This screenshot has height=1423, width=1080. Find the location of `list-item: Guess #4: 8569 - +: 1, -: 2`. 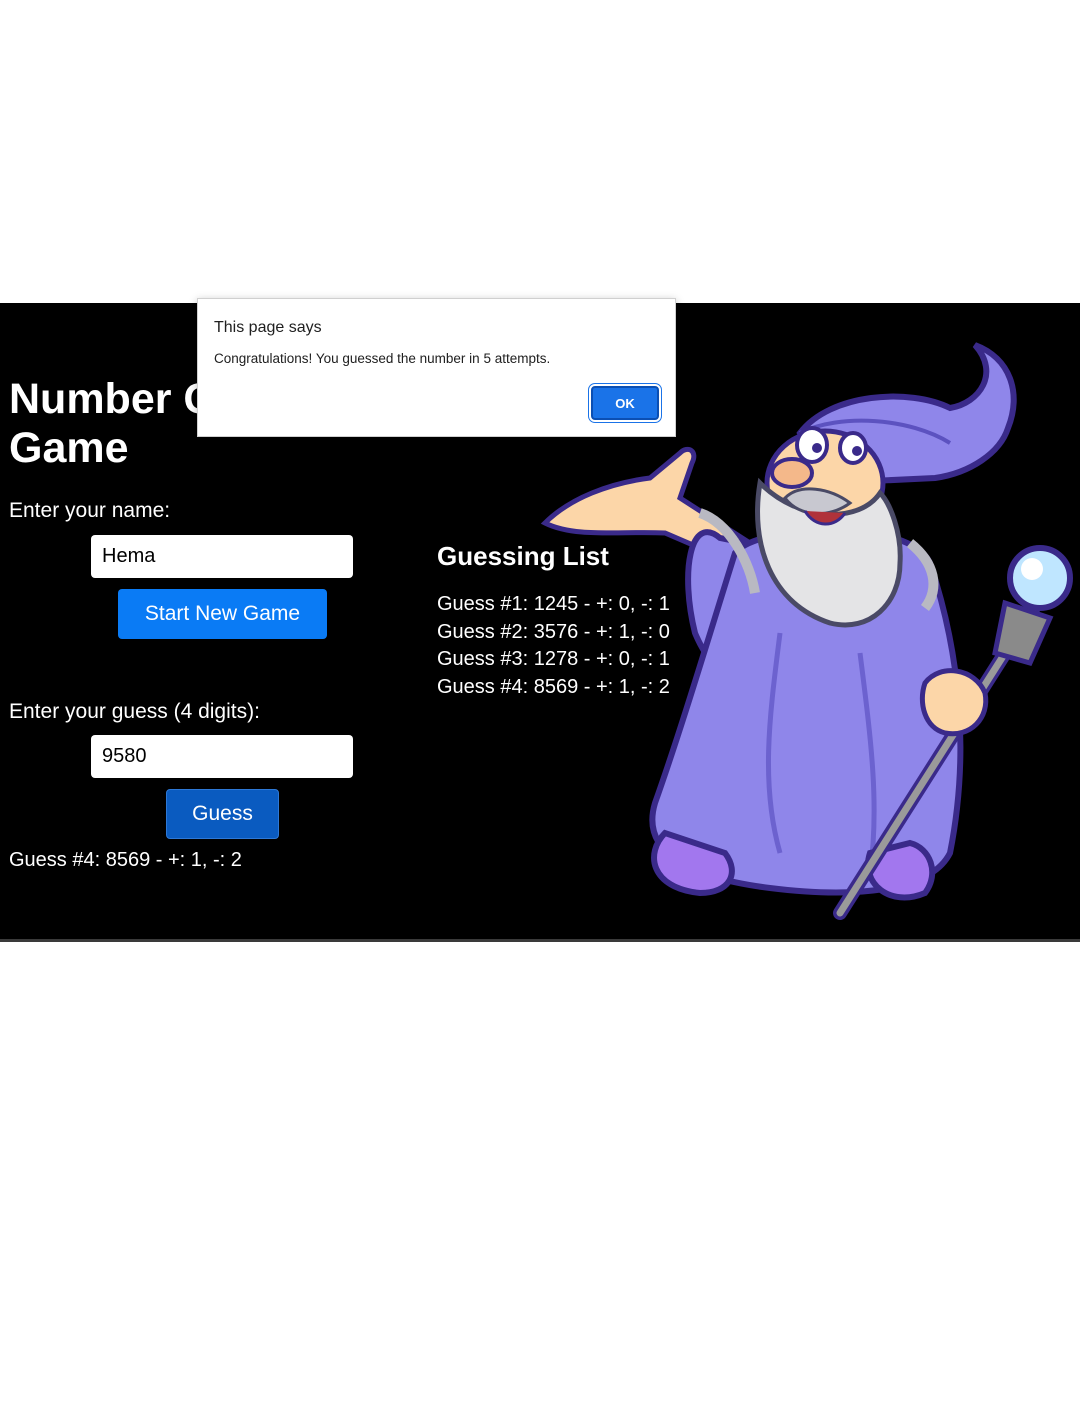

list-item: Guess #4: 8569 - +: 1, -: 2 is located at coordinates (553, 686).